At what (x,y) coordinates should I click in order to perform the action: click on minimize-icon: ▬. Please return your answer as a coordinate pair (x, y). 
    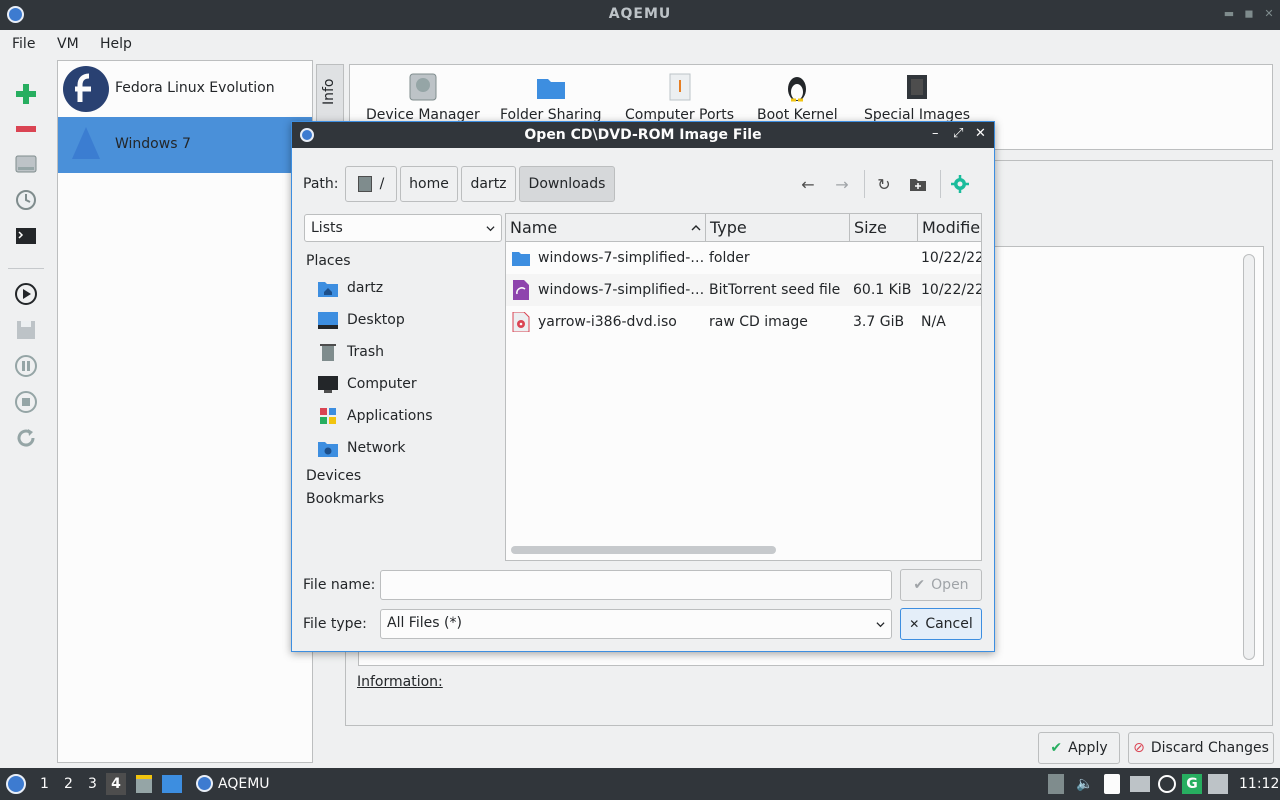
    Looking at the image, I should click on (1229, 14).